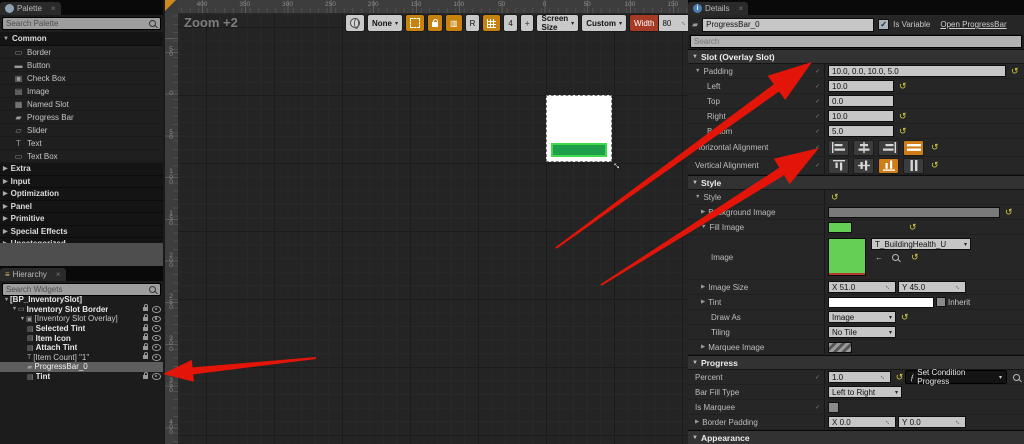 The height and width of the screenshot is (444, 1024). I want to click on lock-widgets-button, so click(435, 23).